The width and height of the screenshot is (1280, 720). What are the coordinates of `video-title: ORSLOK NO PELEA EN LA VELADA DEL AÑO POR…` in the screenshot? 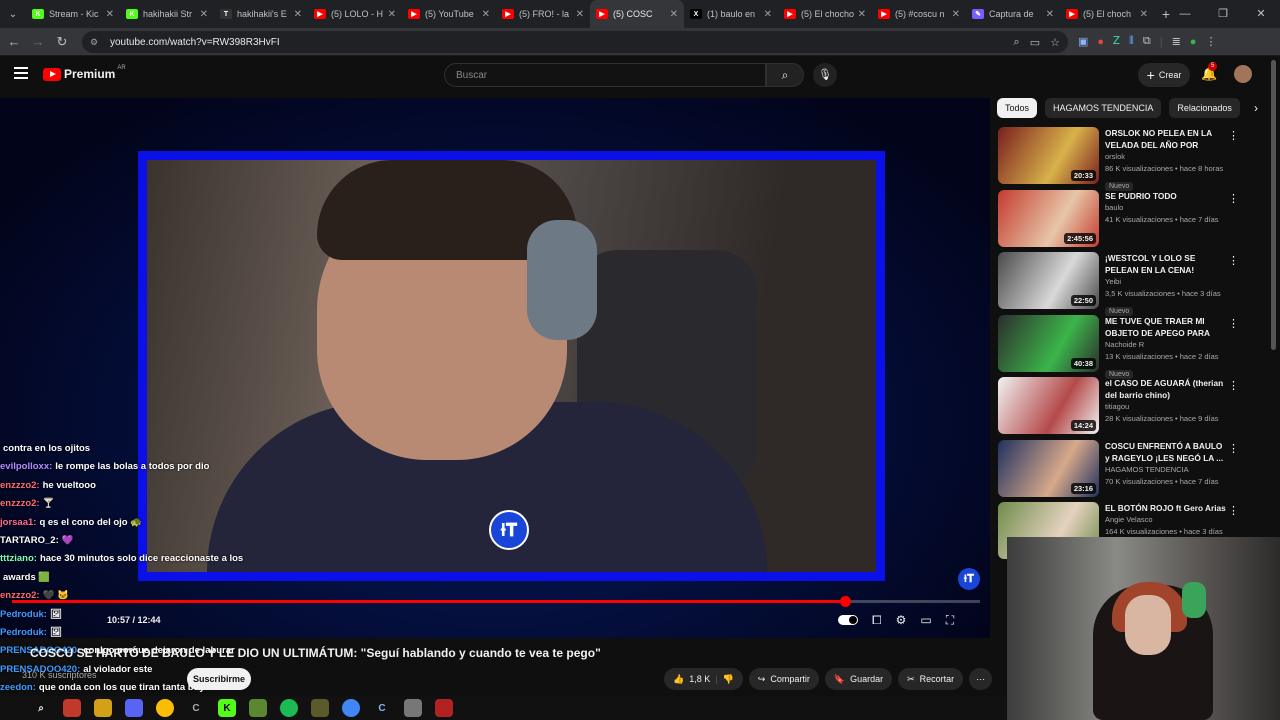 It's located at (1166, 139).